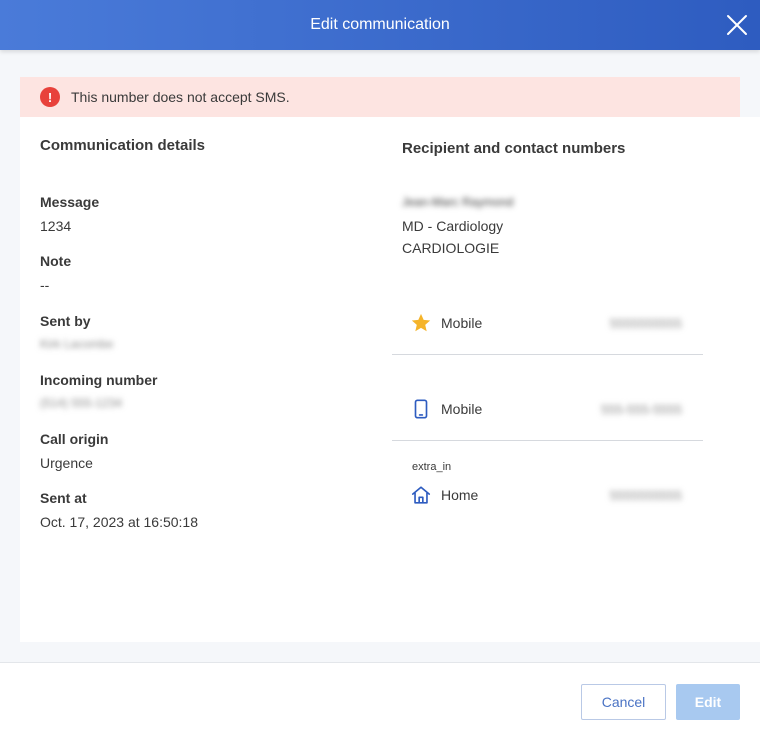  I want to click on message-label: Message, so click(70, 202).